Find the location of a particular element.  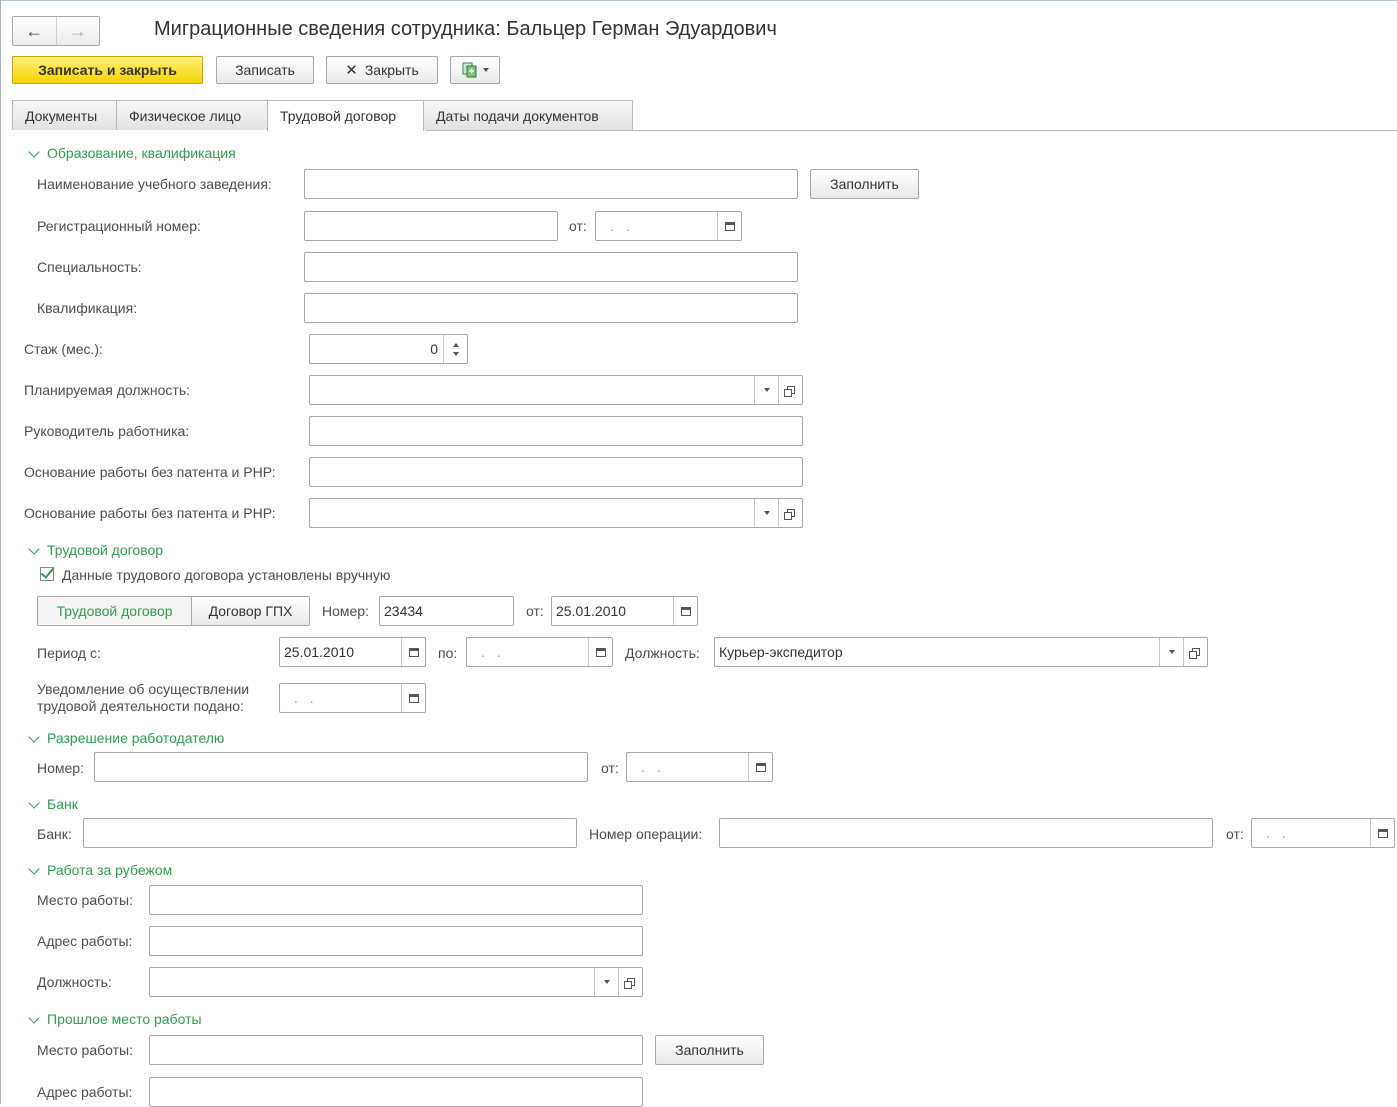

manager-input is located at coordinates (556, 431).